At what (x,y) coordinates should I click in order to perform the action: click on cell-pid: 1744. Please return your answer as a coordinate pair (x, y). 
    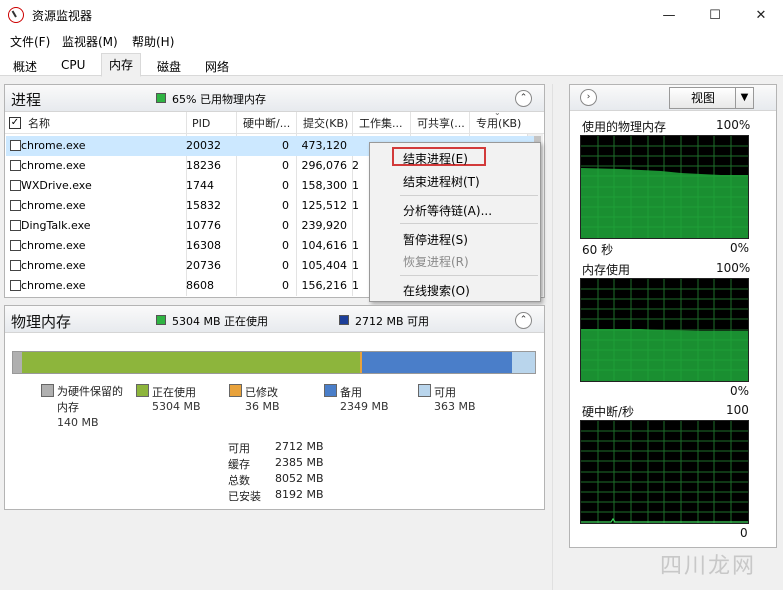
    Looking at the image, I should click on (200, 185).